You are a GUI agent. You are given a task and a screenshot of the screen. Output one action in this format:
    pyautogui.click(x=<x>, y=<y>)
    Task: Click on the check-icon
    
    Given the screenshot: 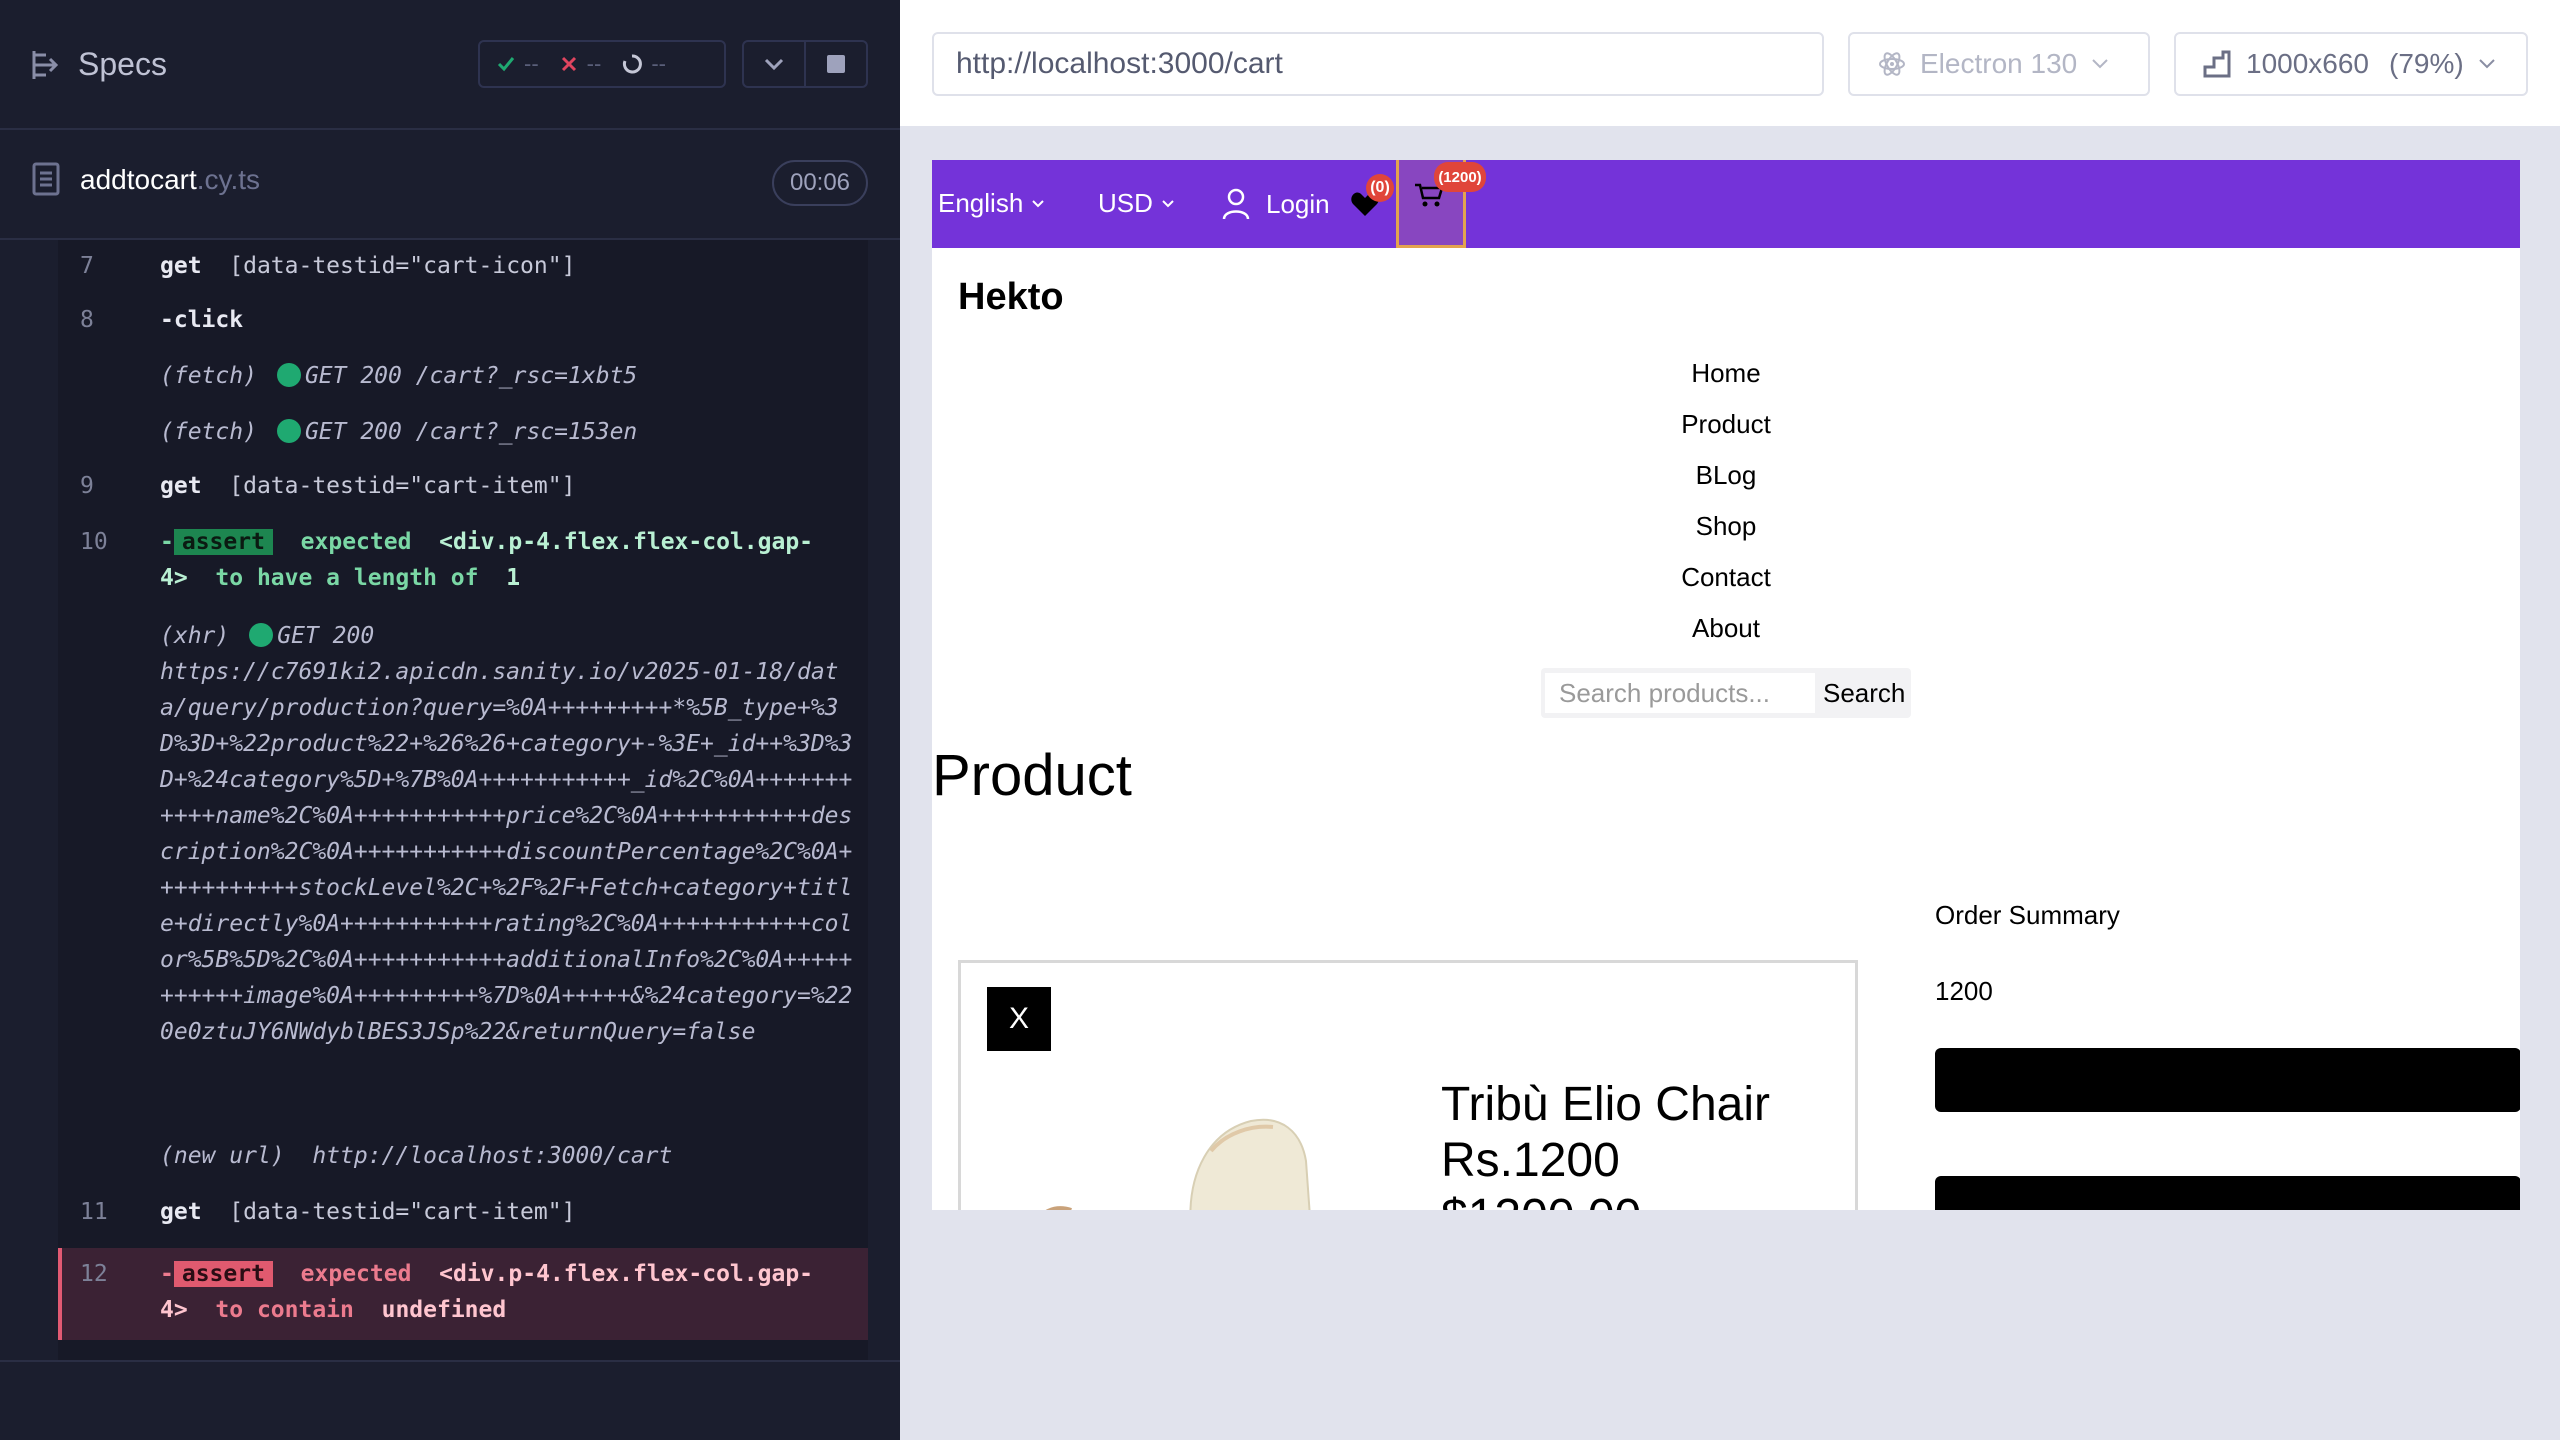 What is the action you would take?
    pyautogui.click(x=506, y=64)
    